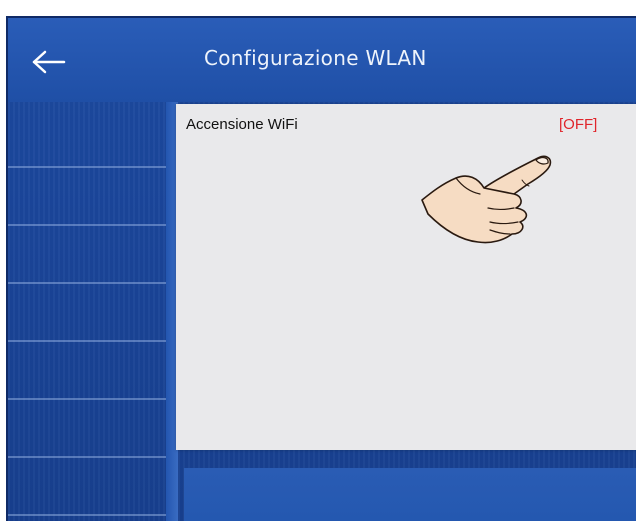 The image size is (636, 521). I want to click on page-title: Configurazione WLAN, so click(315, 58).